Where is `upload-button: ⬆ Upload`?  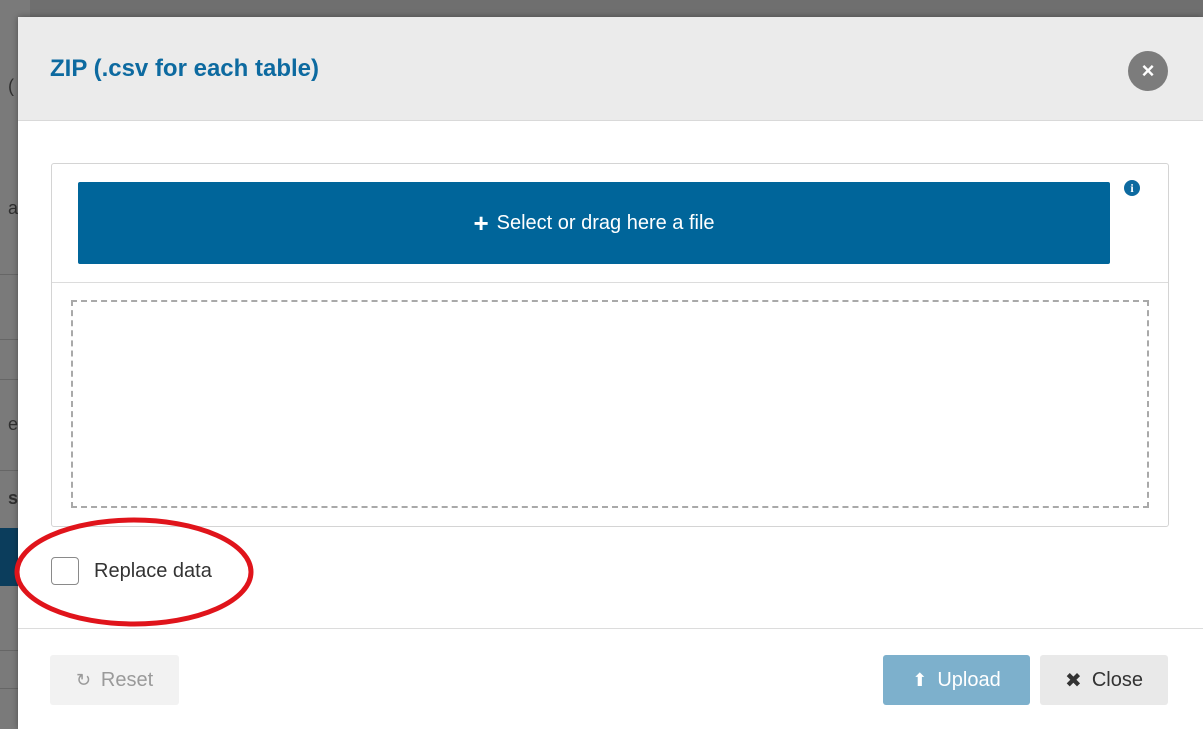
upload-button: ⬆ Upload is located at coordinates (956, 680).